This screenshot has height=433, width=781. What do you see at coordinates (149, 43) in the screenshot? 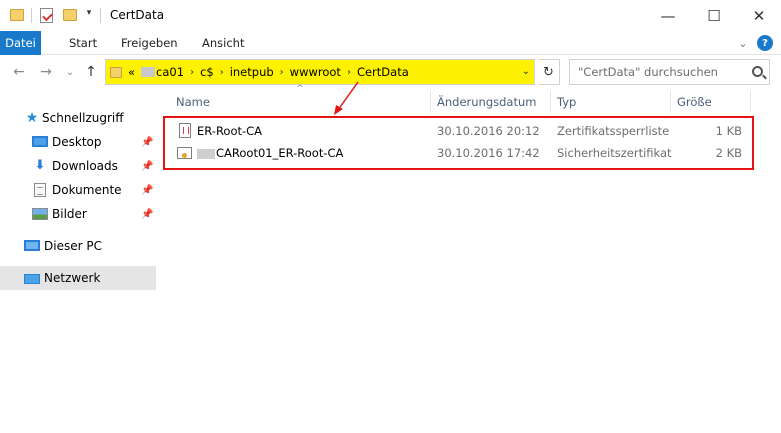
I see `tab-freigeben: Freigeben` at bounding box center [149, 43].